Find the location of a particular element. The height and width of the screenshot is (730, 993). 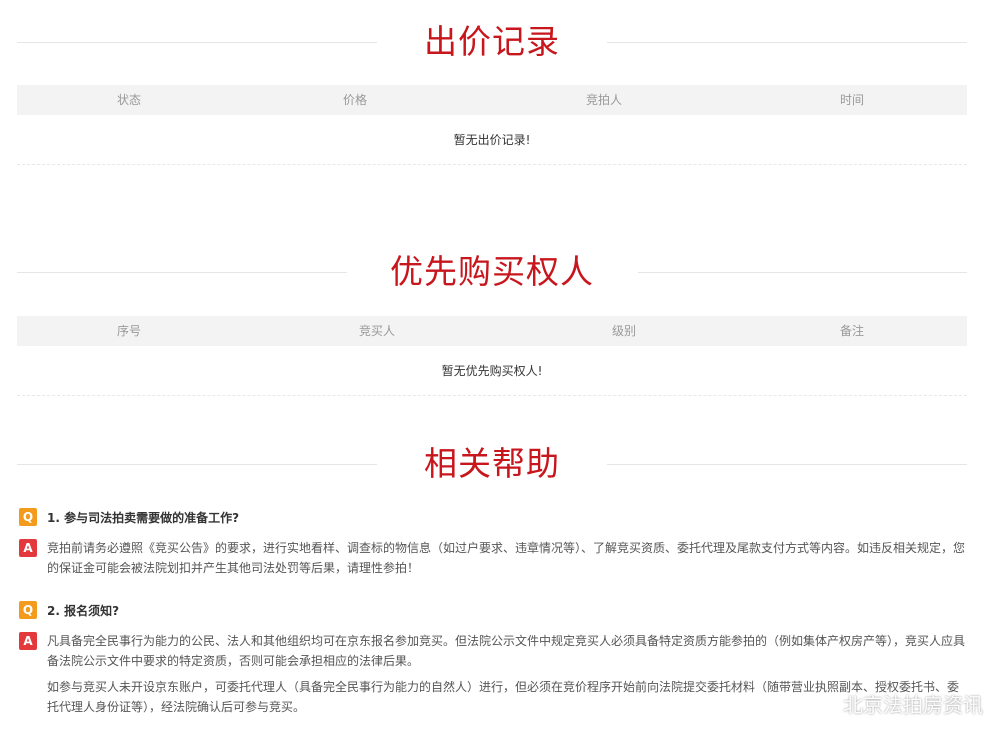

column-header-buyer: 竞买人 is located at coordinates (377, 331).